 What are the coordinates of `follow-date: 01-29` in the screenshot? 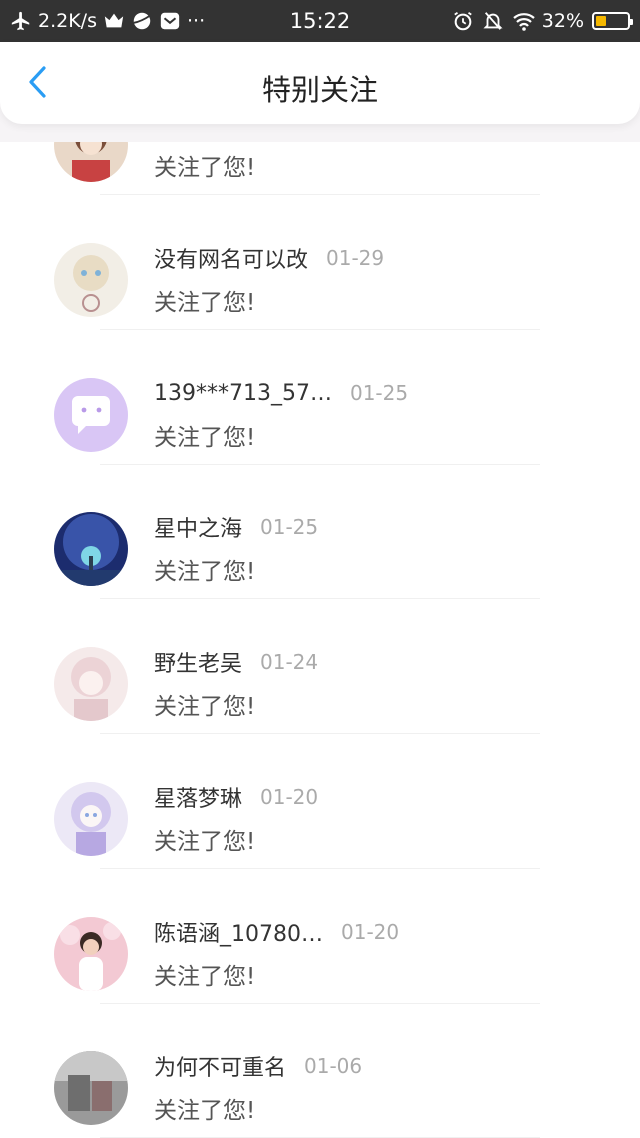 It's located at (355, 258).